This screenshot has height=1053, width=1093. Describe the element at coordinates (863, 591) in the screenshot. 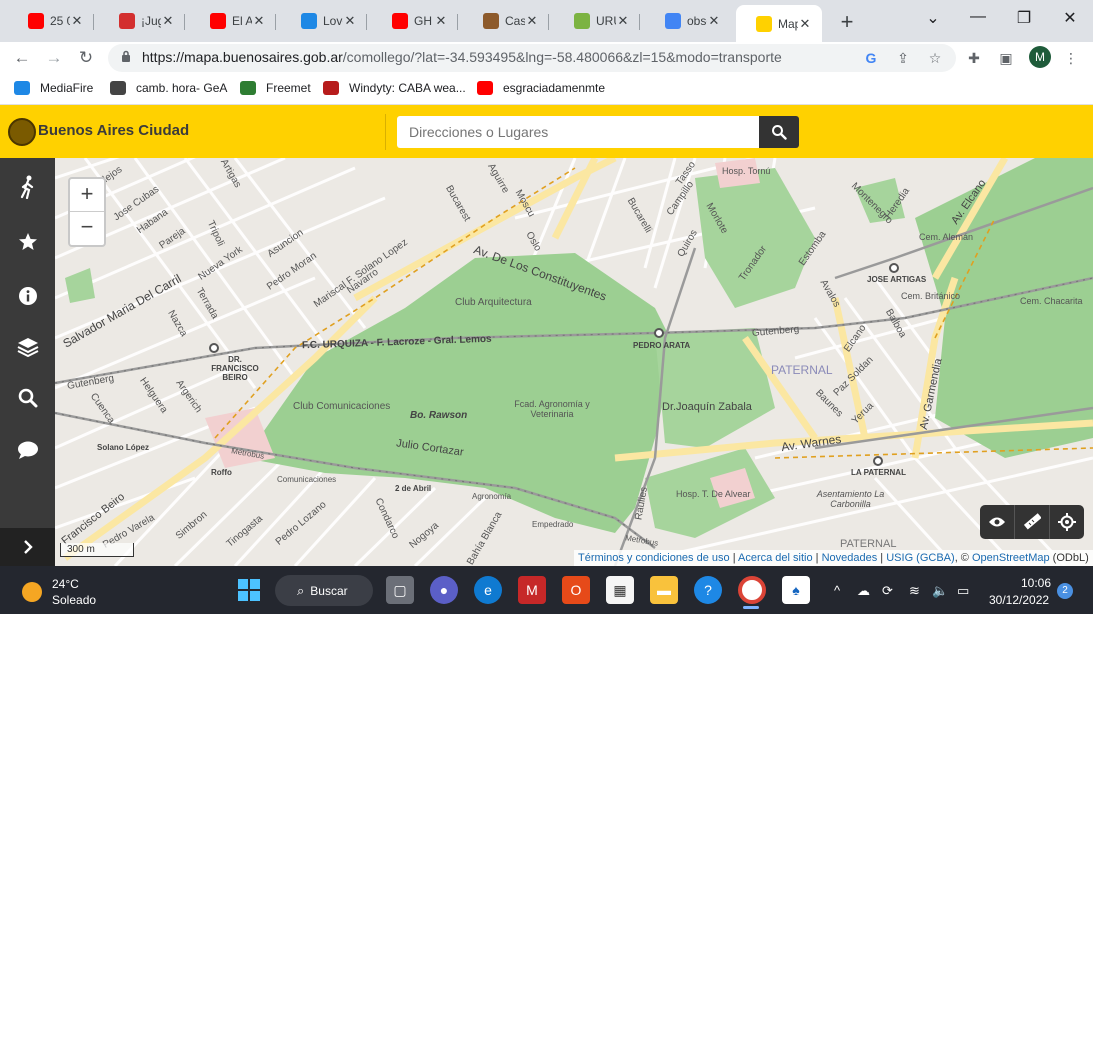

I see `onedrive-cloud-icon: ☁` at that location.